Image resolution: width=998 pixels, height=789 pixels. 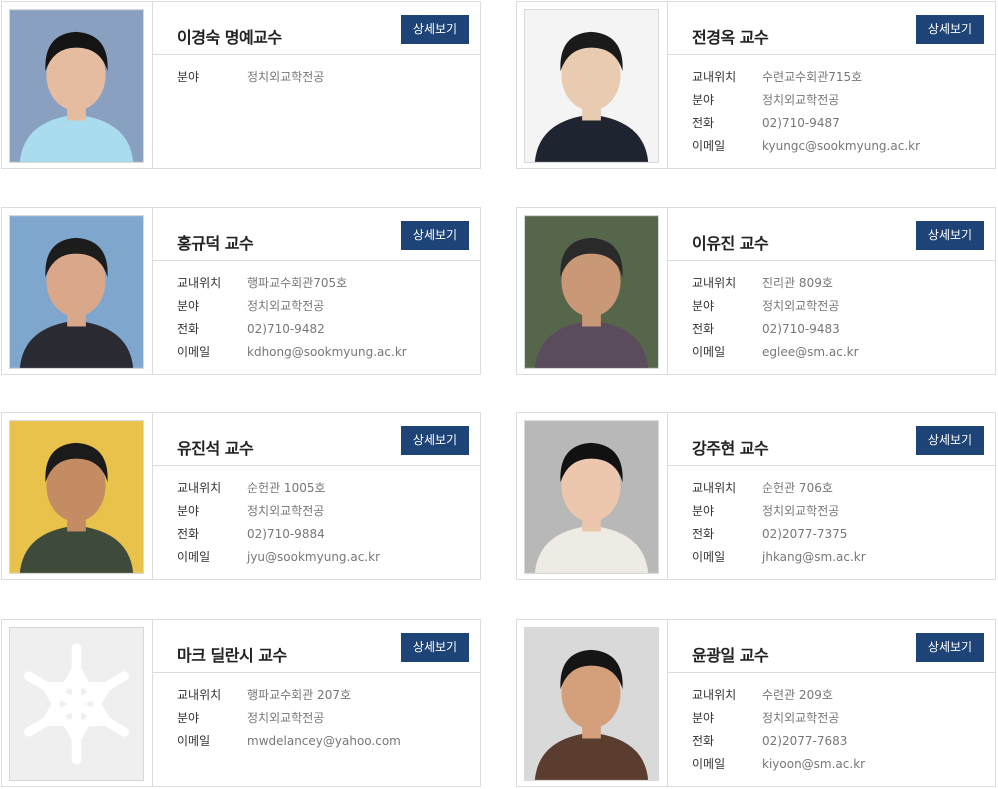 I want to click on info-row: 전화 02)710-9487, so click(x=839, y=123).